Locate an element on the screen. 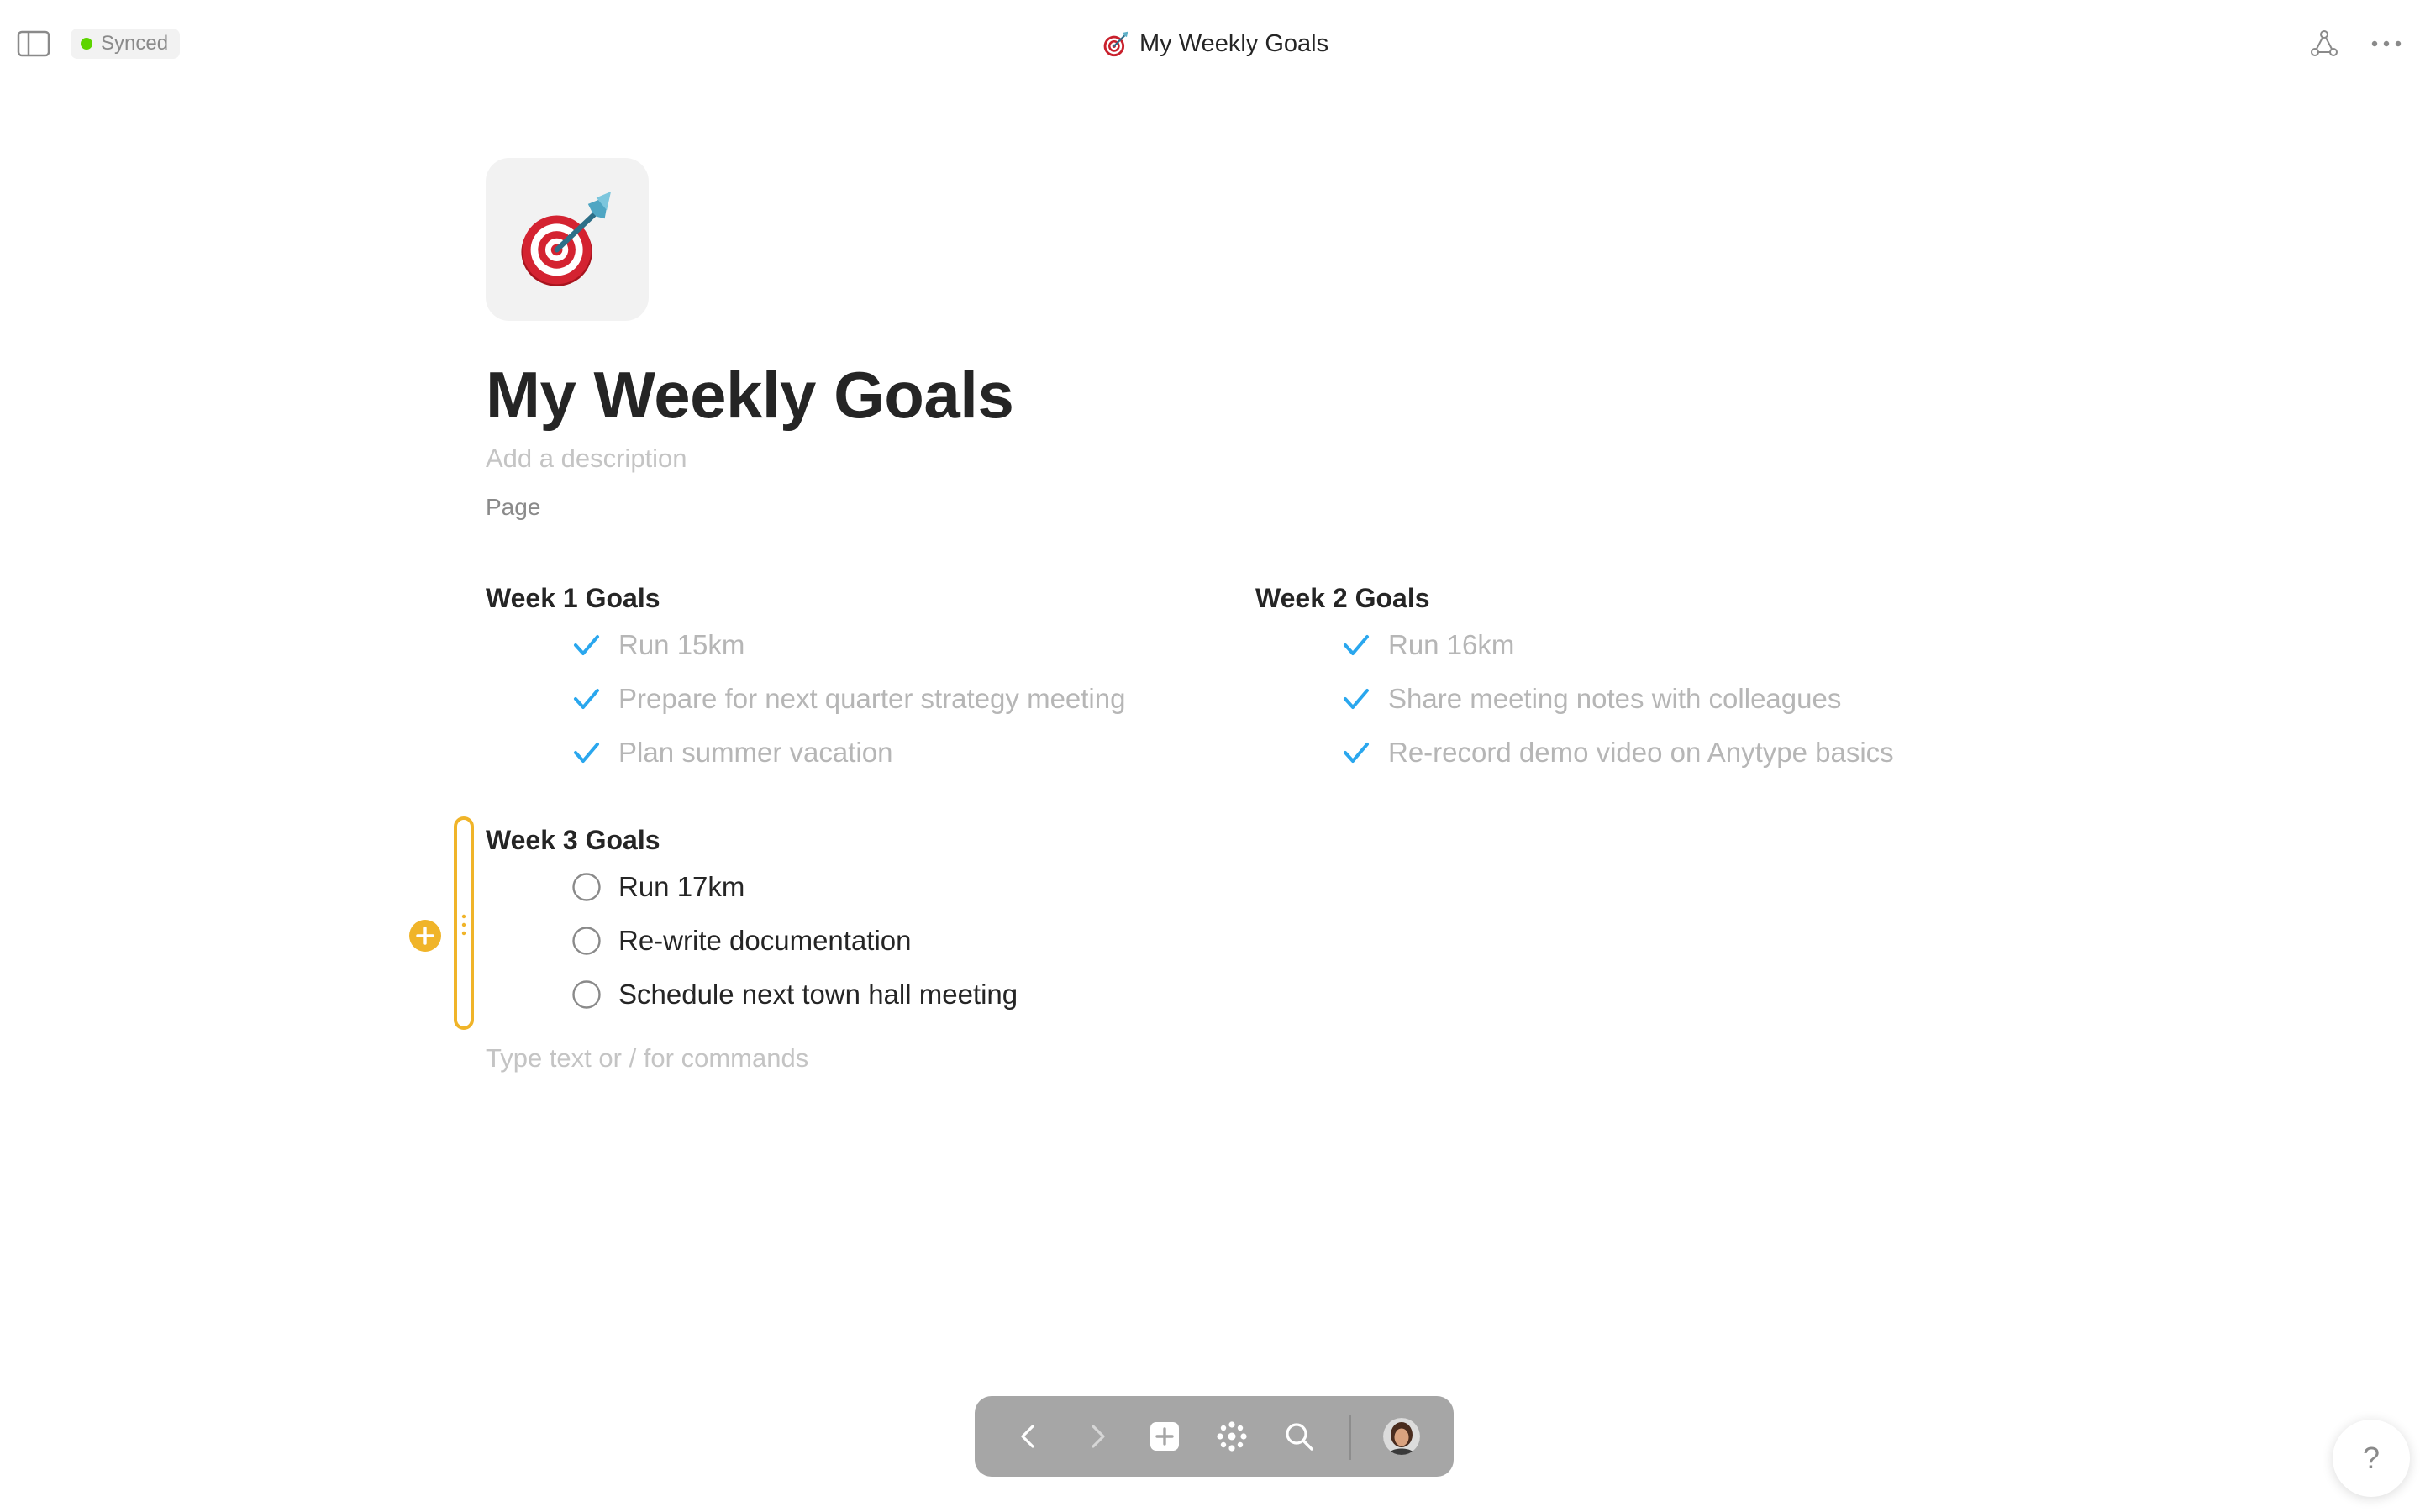 The image size is (2420, 1512). task-item: Schedule next town hall meeting is located at coordinates (822, 994).